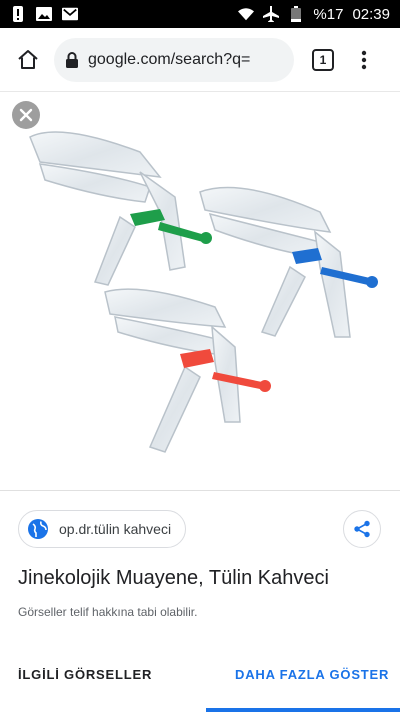 This screenshot has height=712, width=400. I want to click on more-menu-button, so click(364, 60).